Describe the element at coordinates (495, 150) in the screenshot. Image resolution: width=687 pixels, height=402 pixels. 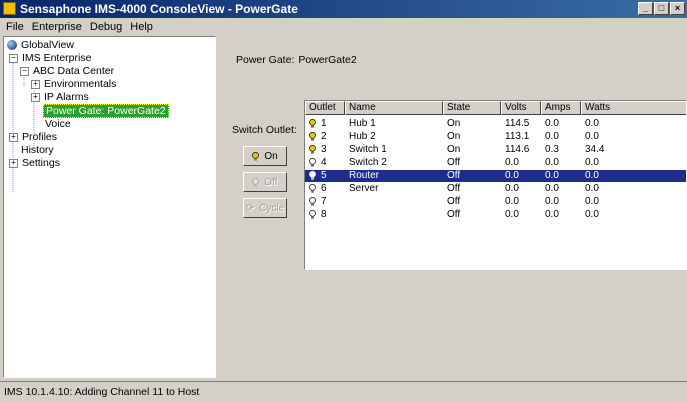
I see `table-row: 3 Switch 1 On 114.6 0.3 34.4` at that location.